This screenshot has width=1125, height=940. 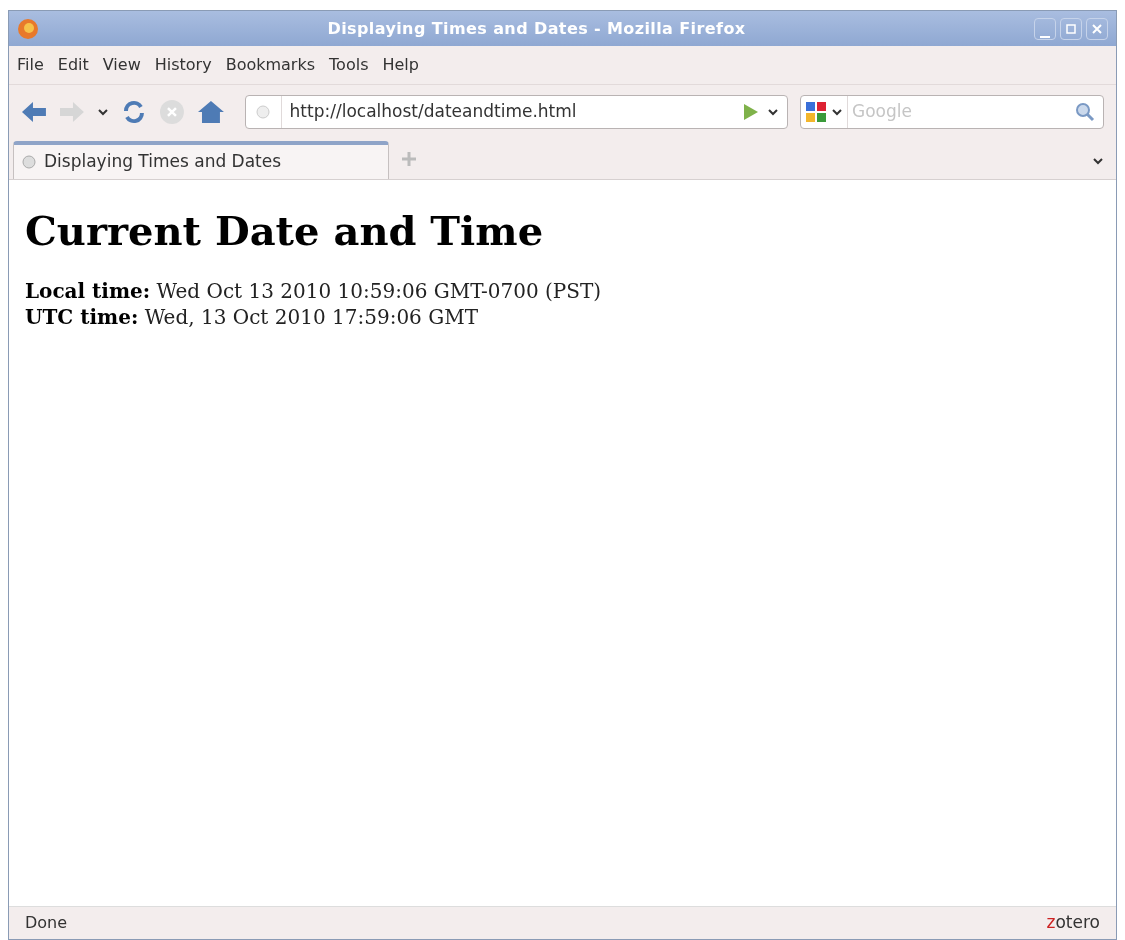 What do you see at coordinates (400, 65) in the screenshot?
I see `menu-item: Help` at bounding box center [400, 65].